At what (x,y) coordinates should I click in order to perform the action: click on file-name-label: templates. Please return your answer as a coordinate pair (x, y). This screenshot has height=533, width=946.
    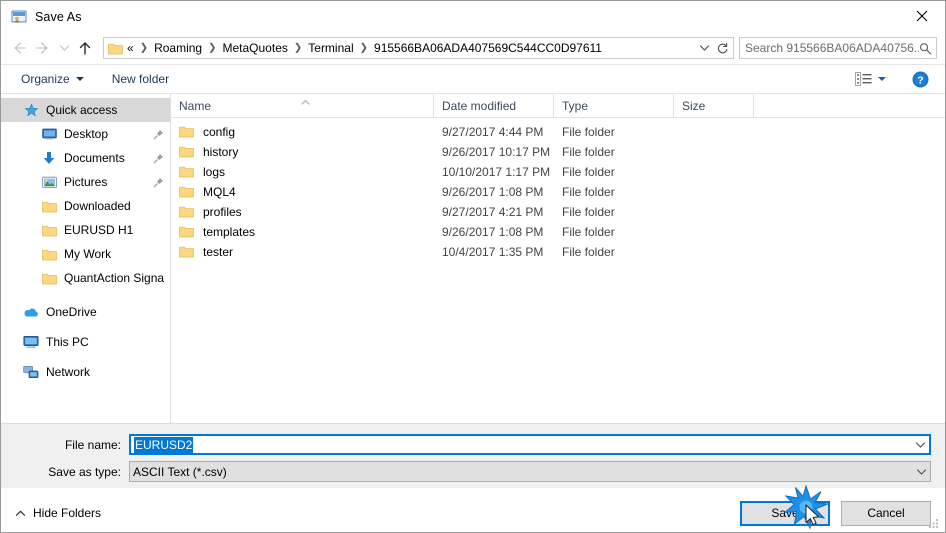
    Looking at the image, I should click on (229, 232).